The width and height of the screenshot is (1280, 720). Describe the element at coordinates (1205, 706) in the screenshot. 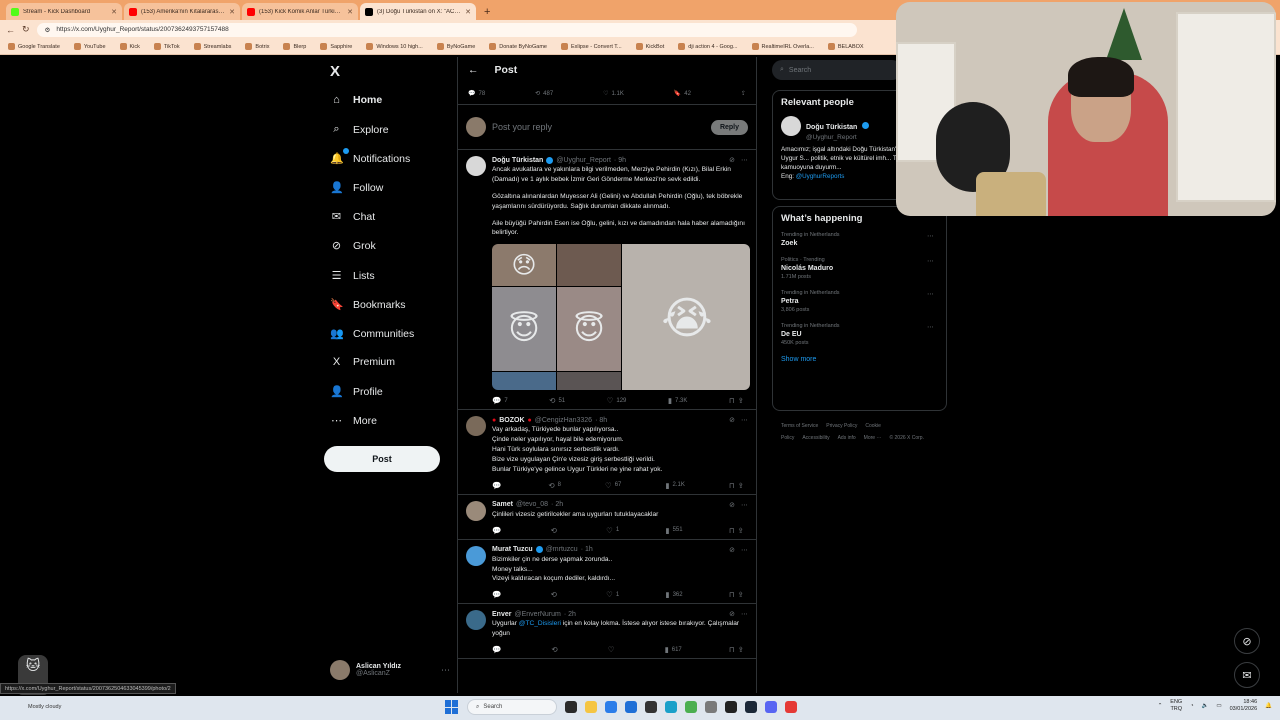

I see `volume-icon: 🔈` at that location.